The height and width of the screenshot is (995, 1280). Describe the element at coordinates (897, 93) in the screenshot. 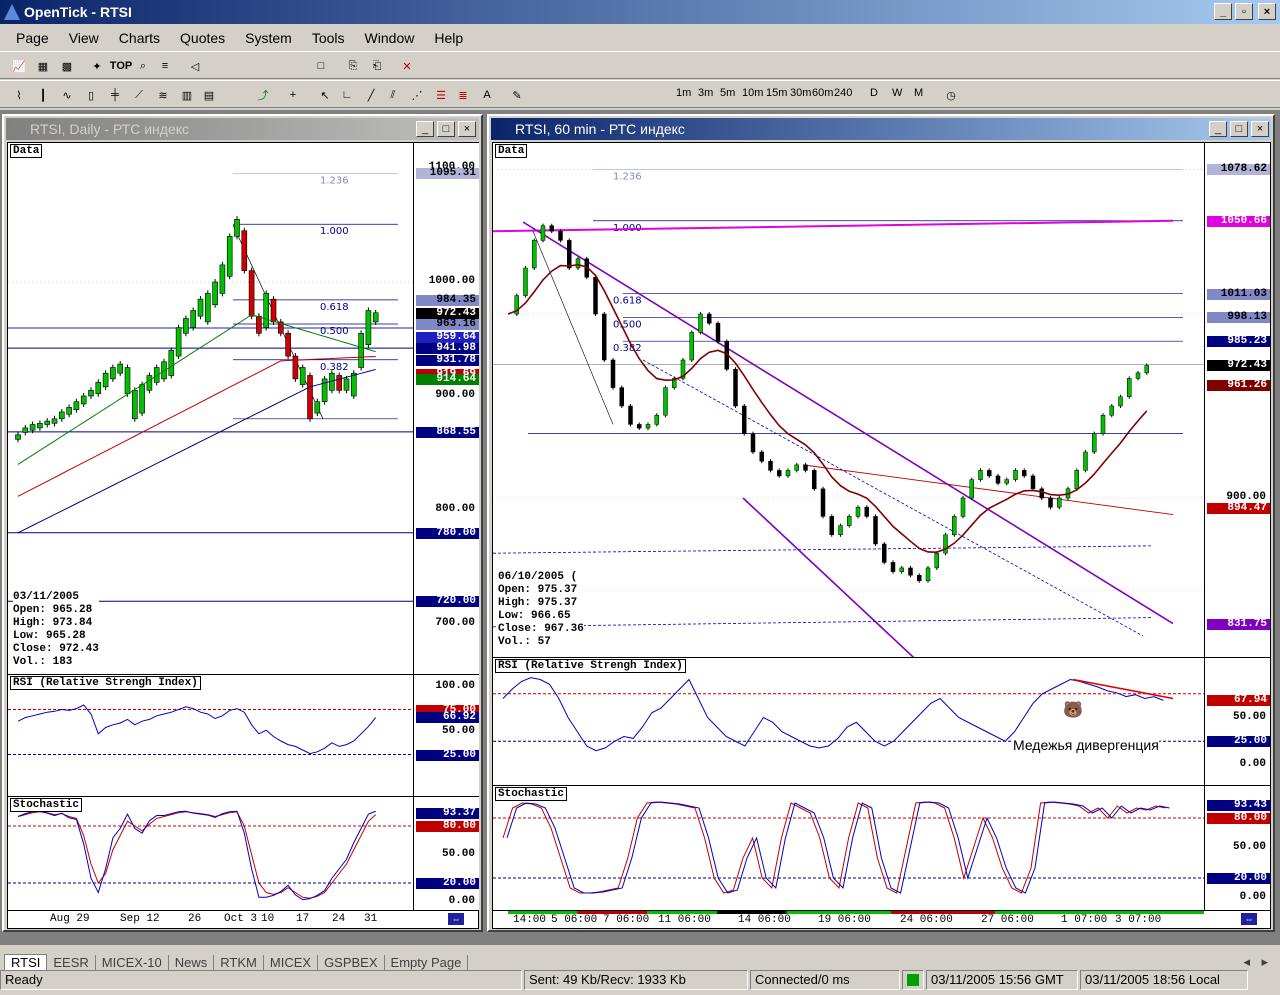

I see `period-w: W` at that location.